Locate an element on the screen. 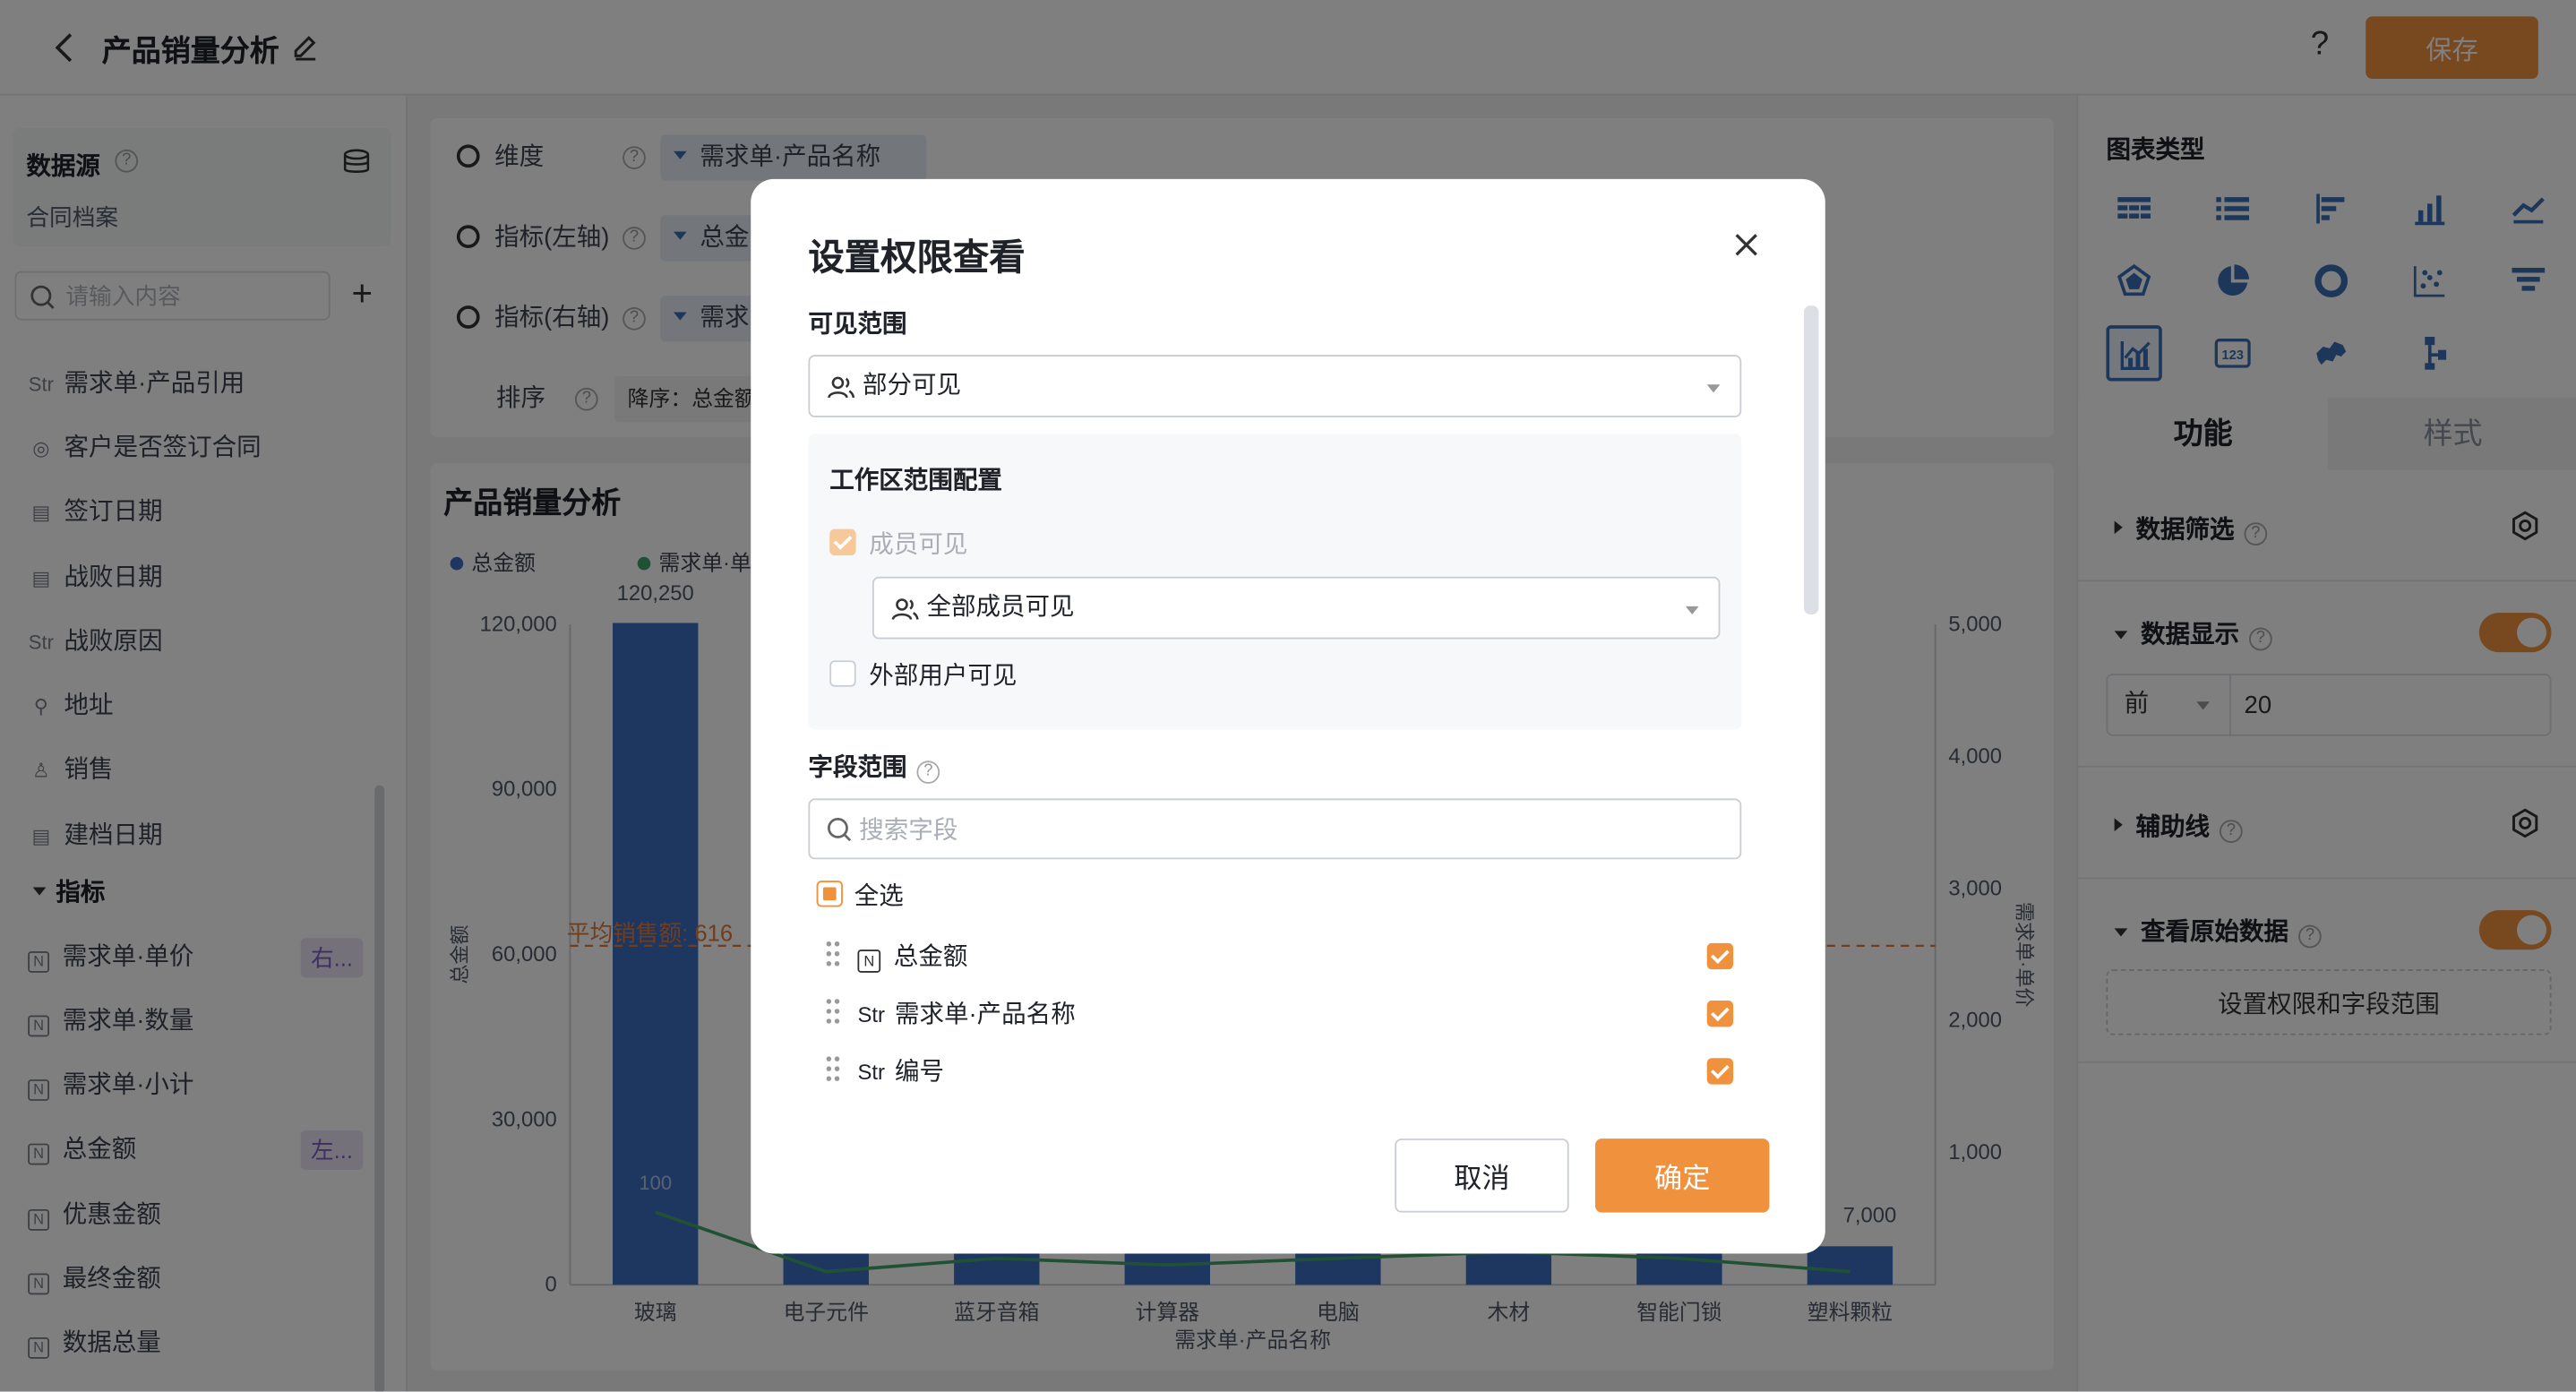 The height and width of the screenshot is (1392, 2576). field-search-input is located at coordinates (1286, 830).